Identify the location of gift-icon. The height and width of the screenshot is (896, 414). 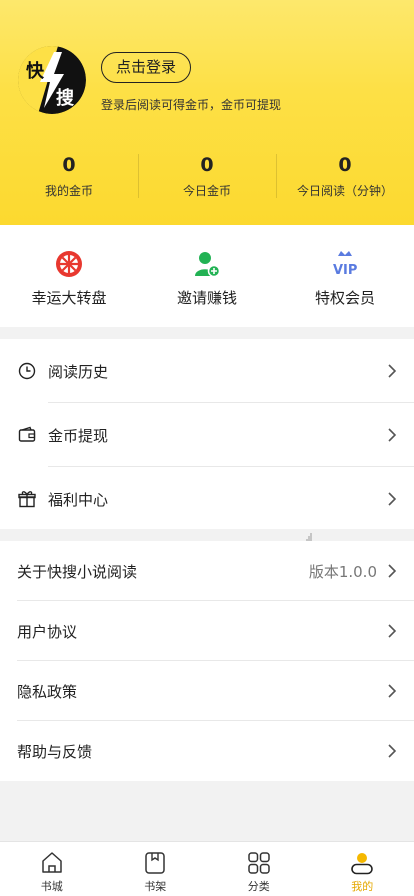
(27, 499).